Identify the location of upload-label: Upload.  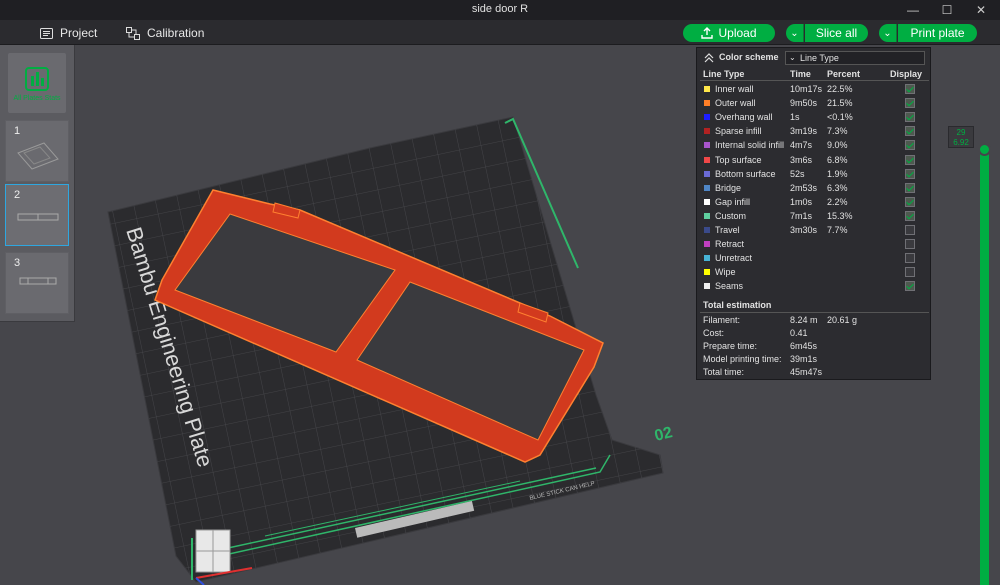
(737, 33).